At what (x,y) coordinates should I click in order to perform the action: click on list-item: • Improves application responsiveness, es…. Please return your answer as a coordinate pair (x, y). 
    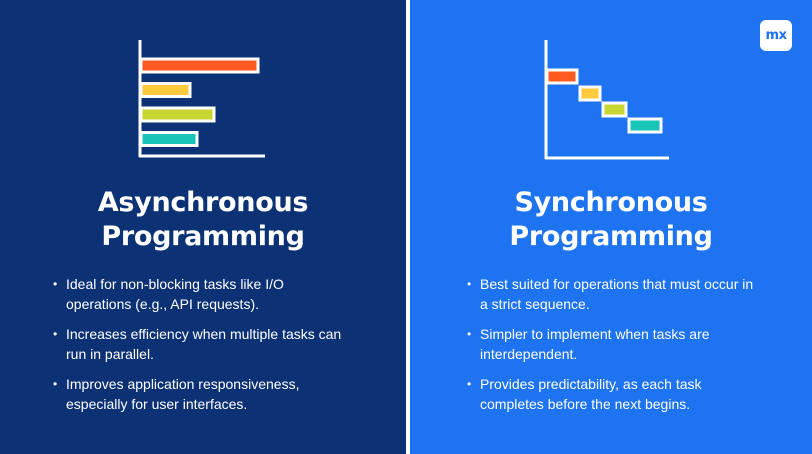
    Looking at the image, I should click on (176, 394).